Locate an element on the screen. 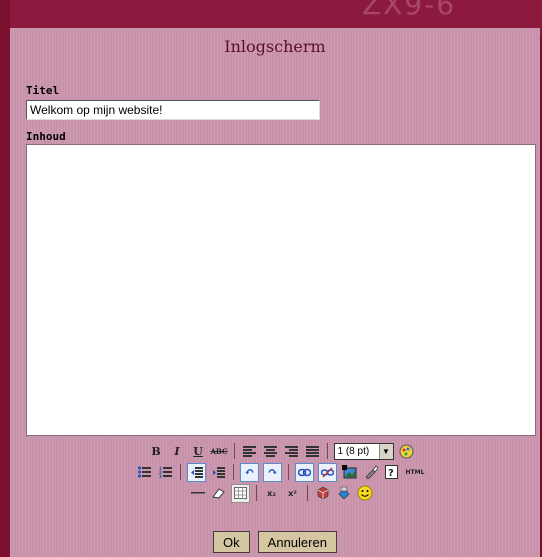 The width and height of the screenshot is (542, 557). font-size-value: 1 (8 pt) is located at coordinates (353, 451).